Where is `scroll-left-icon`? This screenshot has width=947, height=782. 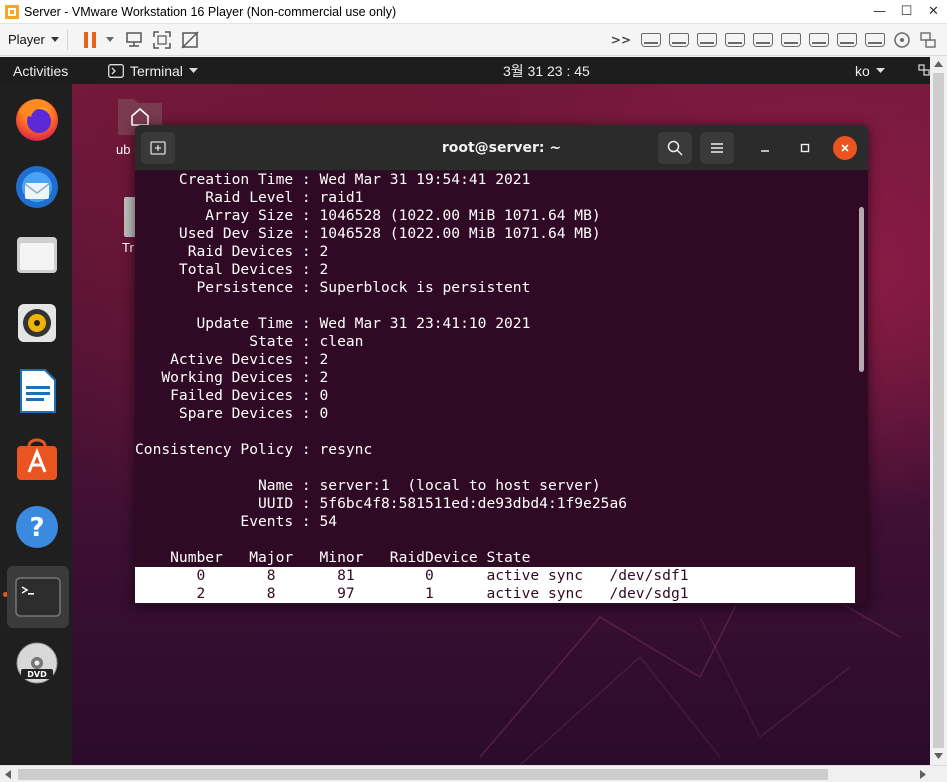
scroll-left-icon is located at coordinates (8, 774).